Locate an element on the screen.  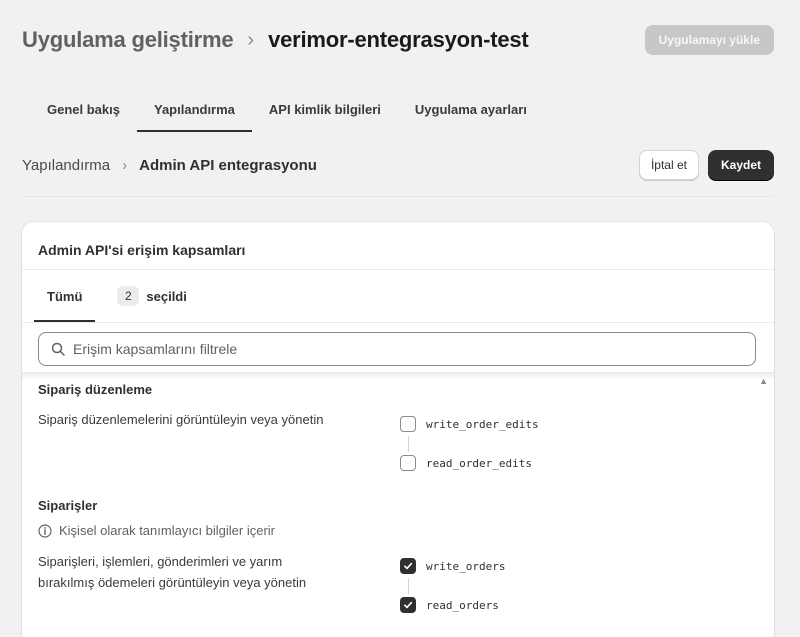
tab-selected: 2 seçildi is located at coordinates (141, 296).